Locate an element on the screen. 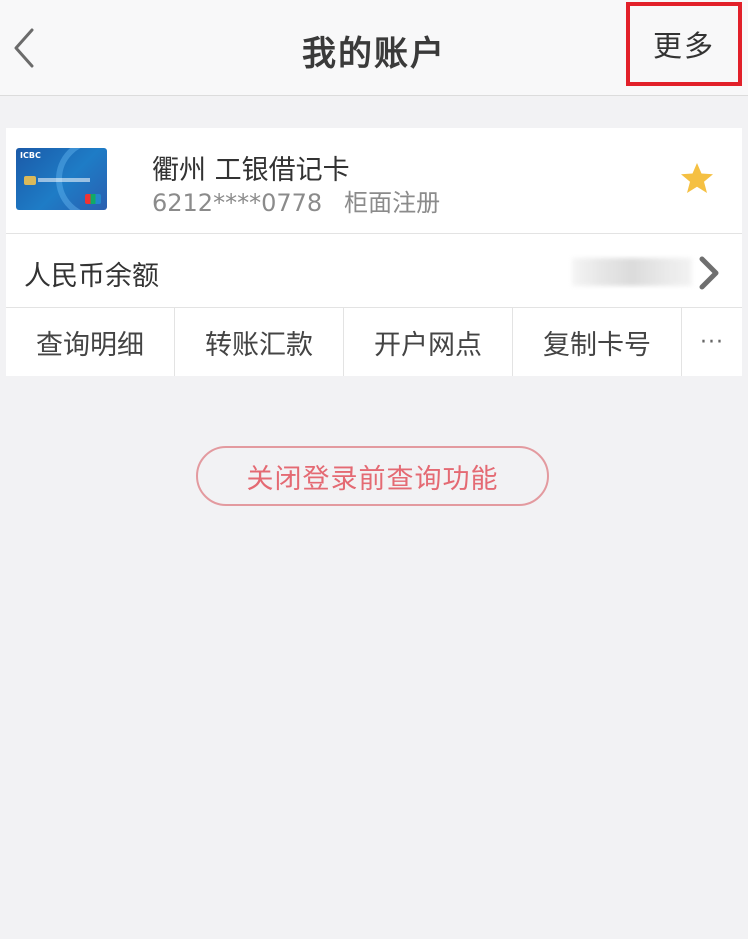 Image resolution: width=748 pixels, height=939 pixels. balance-label: 人民币余额 is located at coordinates (91, 276).